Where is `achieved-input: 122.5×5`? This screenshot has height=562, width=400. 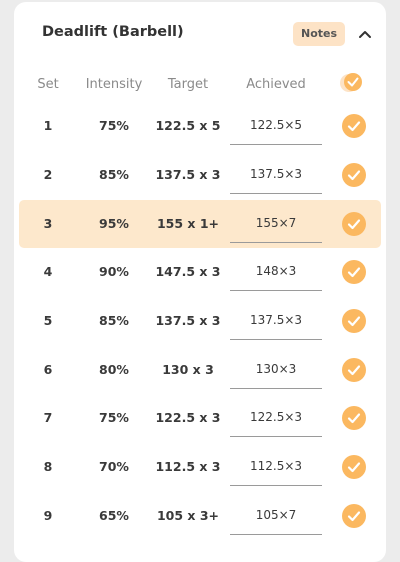
achieved-input: 122.5×5 is located at coordinates (276, 125).